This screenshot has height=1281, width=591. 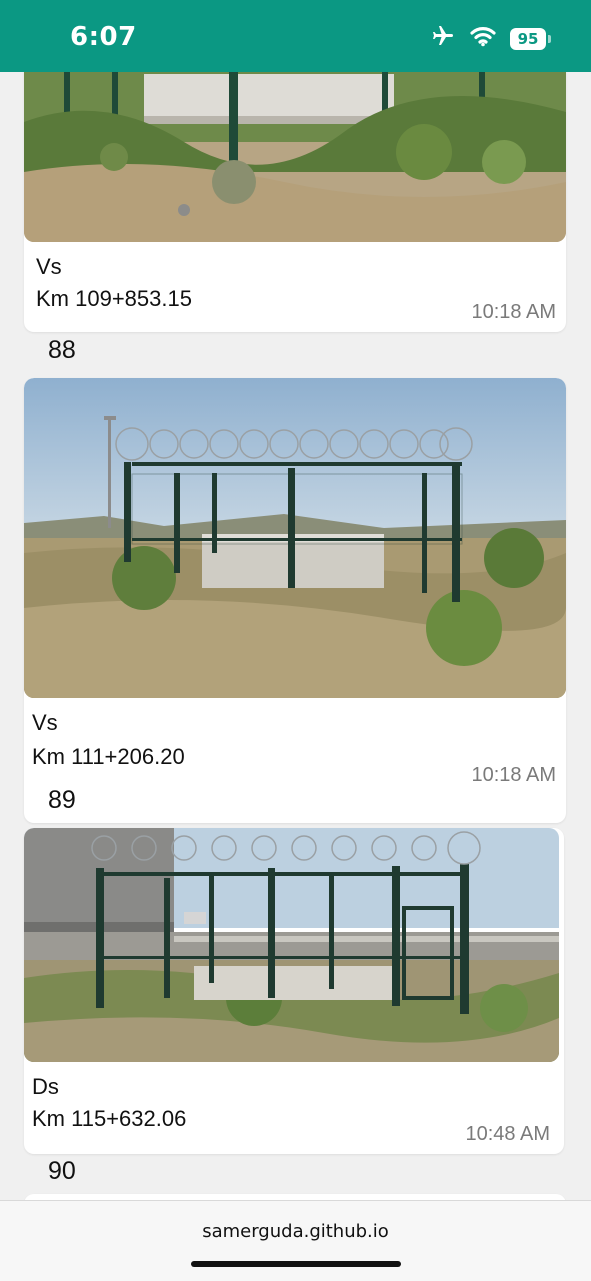 I want to click on site-photo, so click(x=295, y=157).